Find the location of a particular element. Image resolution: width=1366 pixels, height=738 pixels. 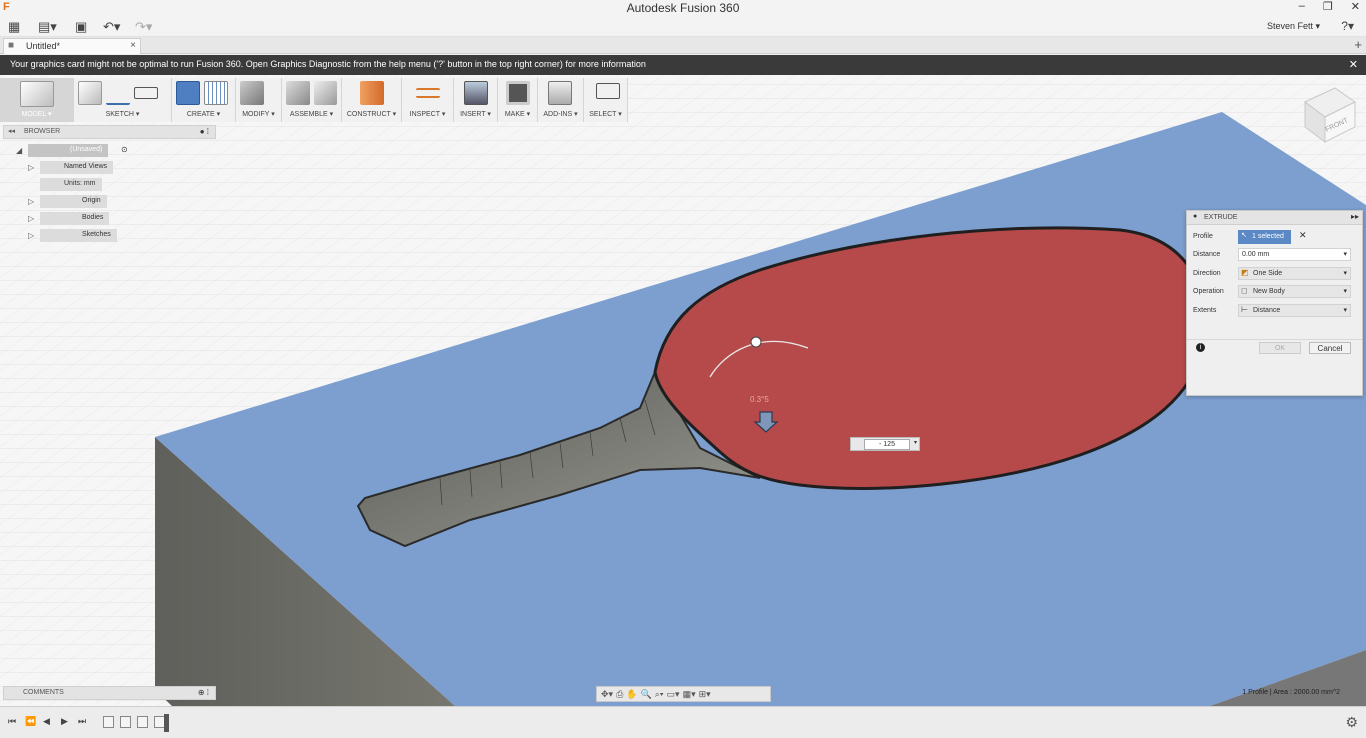

form-tool-icon is located at coordinates (216, 93).